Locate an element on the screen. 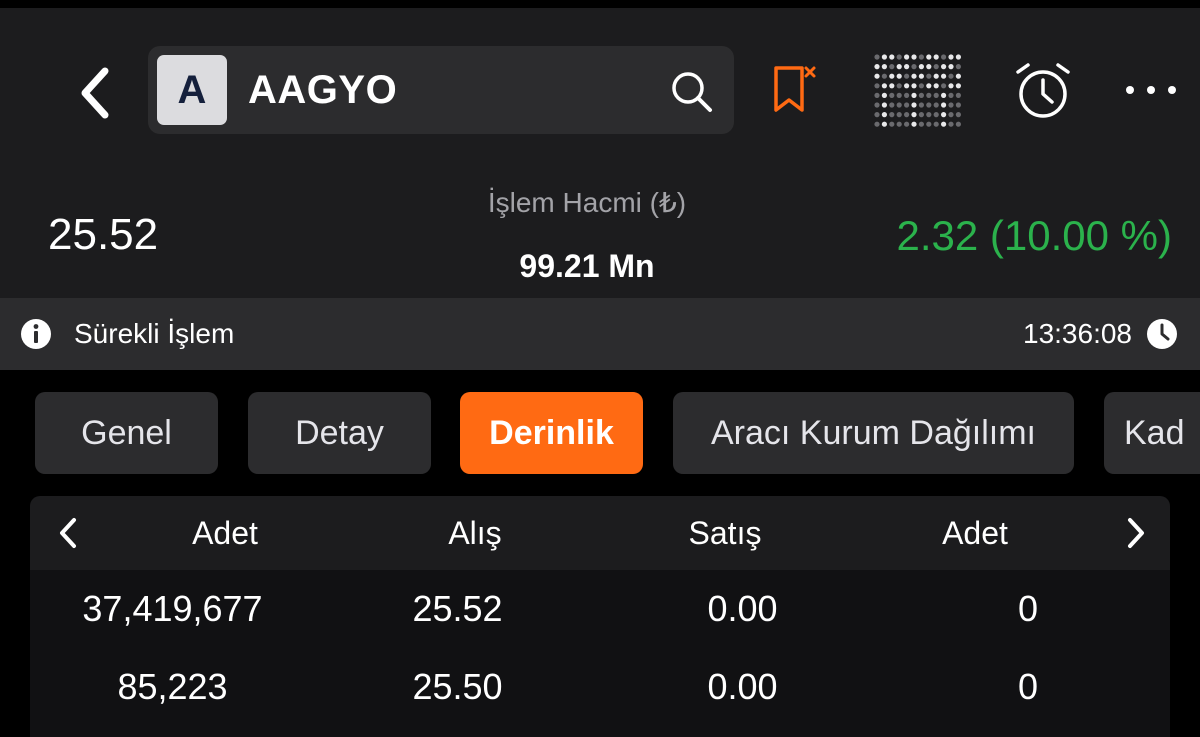 Image resolution: width=1200 pixels, height=737 pixels. tab-kademe: Kad is located at coordinates (1152, 433).